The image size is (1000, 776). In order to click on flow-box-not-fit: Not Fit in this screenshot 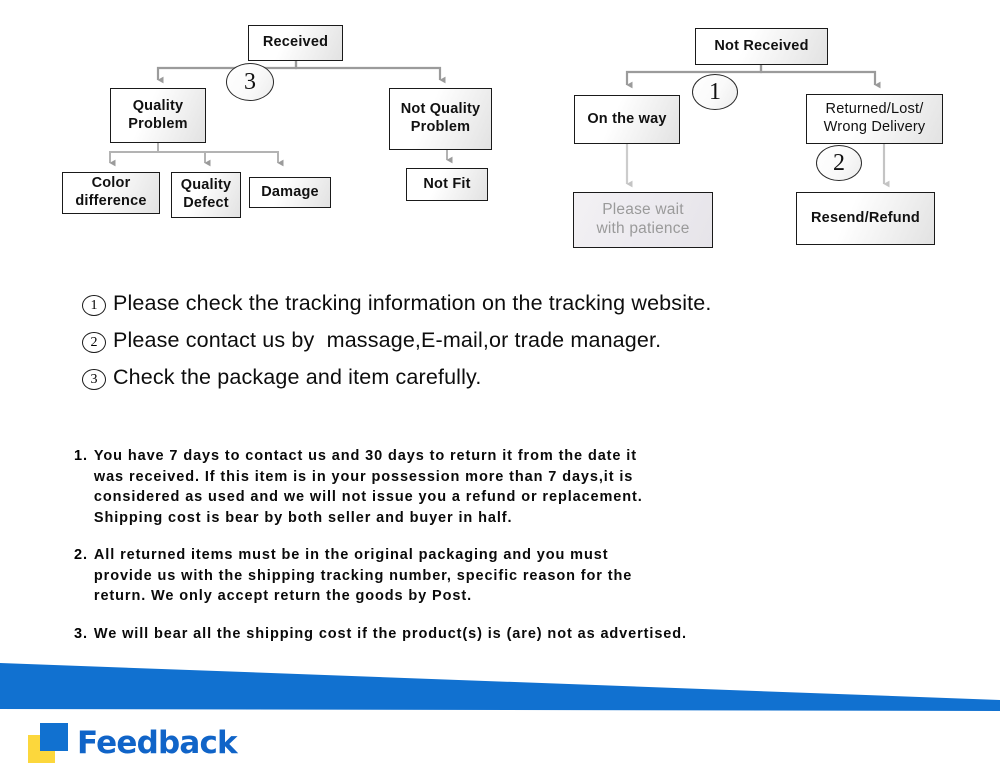, I will do `click(447, 184)`.